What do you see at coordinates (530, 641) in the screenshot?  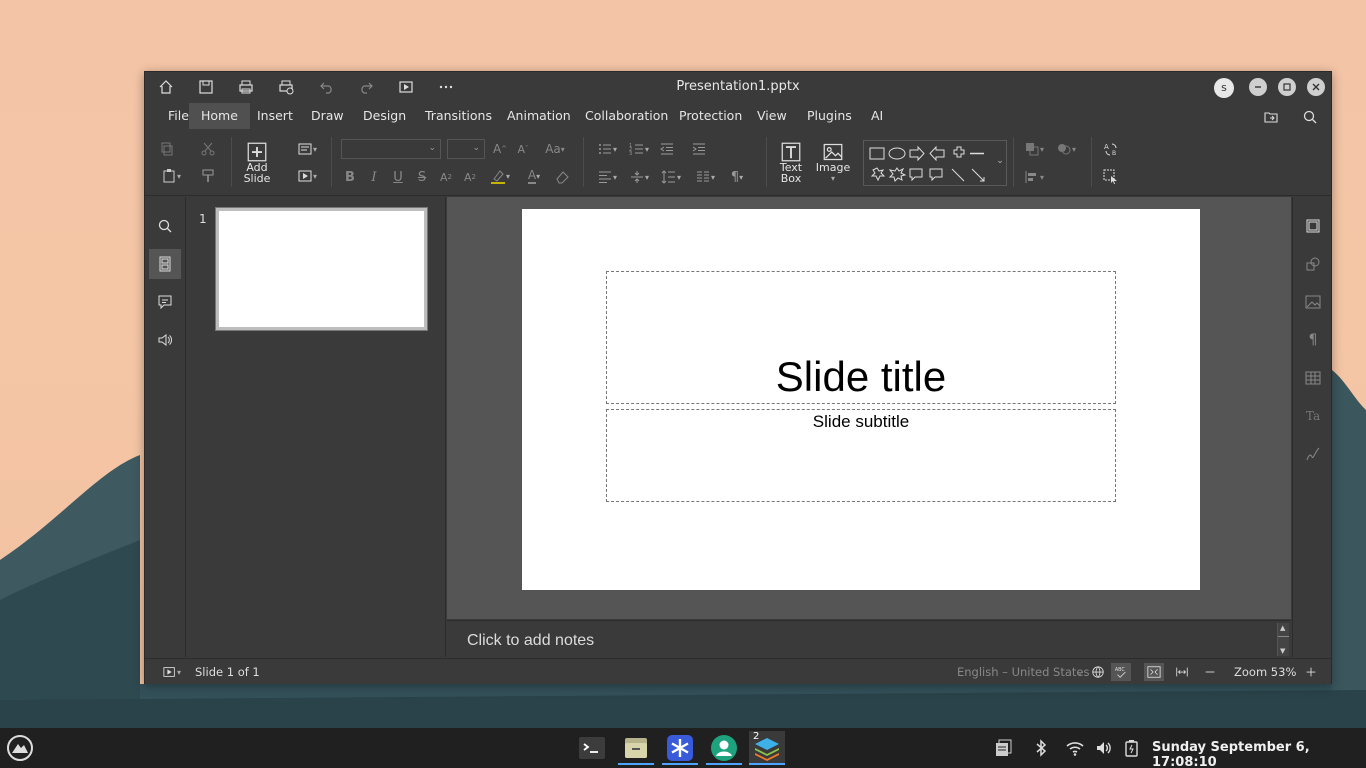 I see `notes-placeholder: Click to add notes` at bounding box center [530, 641].